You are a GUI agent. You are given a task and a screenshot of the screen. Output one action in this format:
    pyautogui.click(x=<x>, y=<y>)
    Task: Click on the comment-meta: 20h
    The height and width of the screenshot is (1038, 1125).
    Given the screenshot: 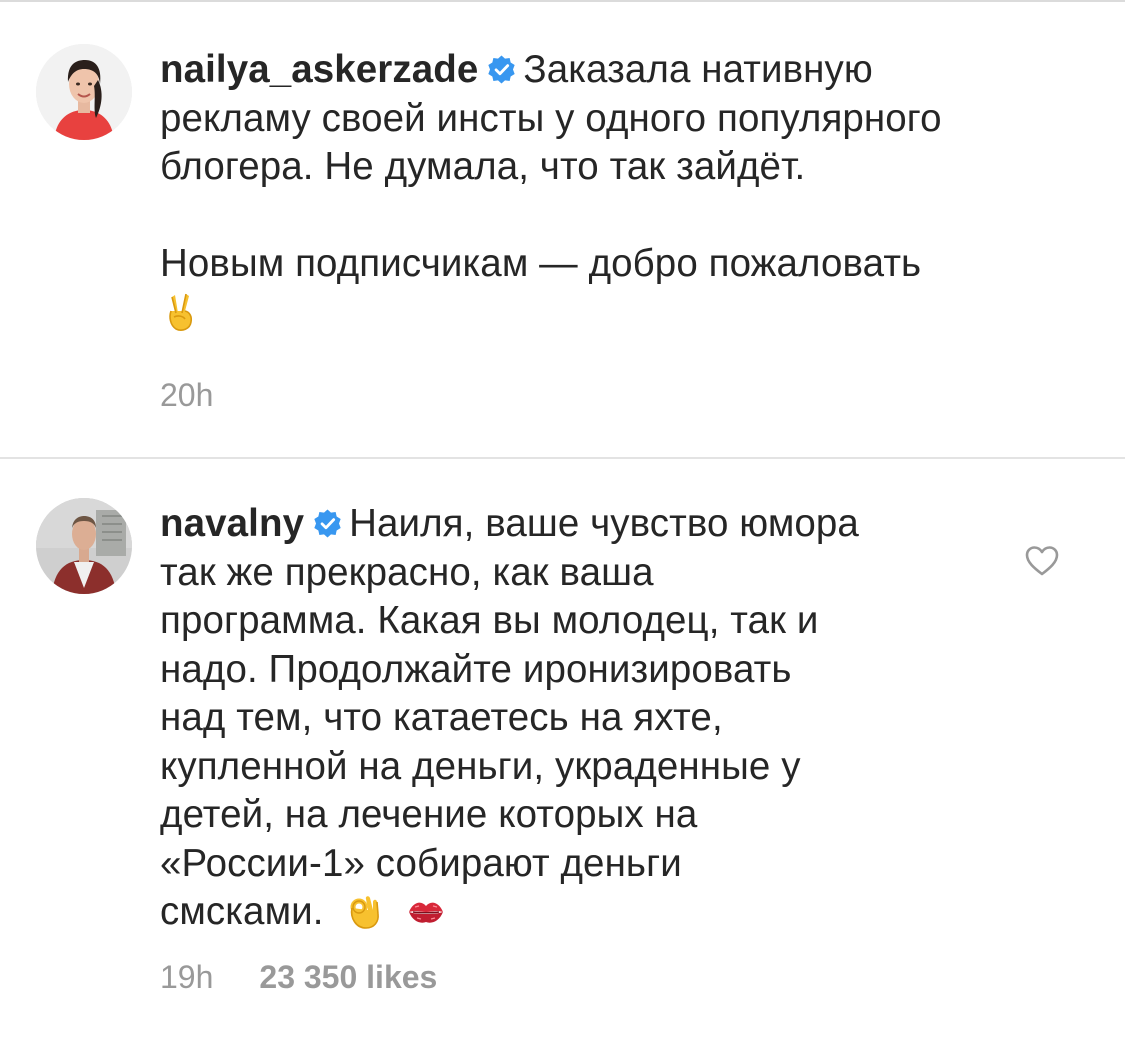 What is the action you would take?
    pyautogui.click(x=186, y=395)
    